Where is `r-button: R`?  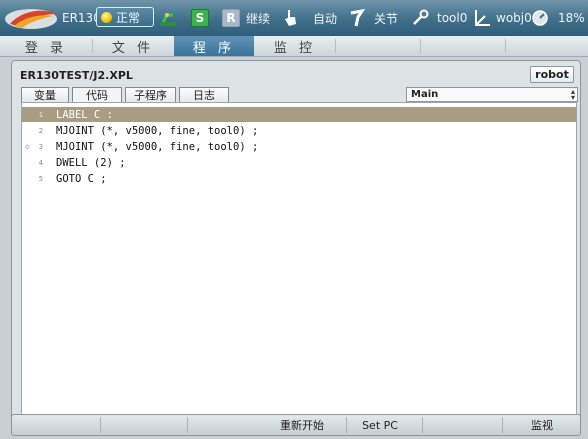 r-button: R is located at coordinates (231, 18).